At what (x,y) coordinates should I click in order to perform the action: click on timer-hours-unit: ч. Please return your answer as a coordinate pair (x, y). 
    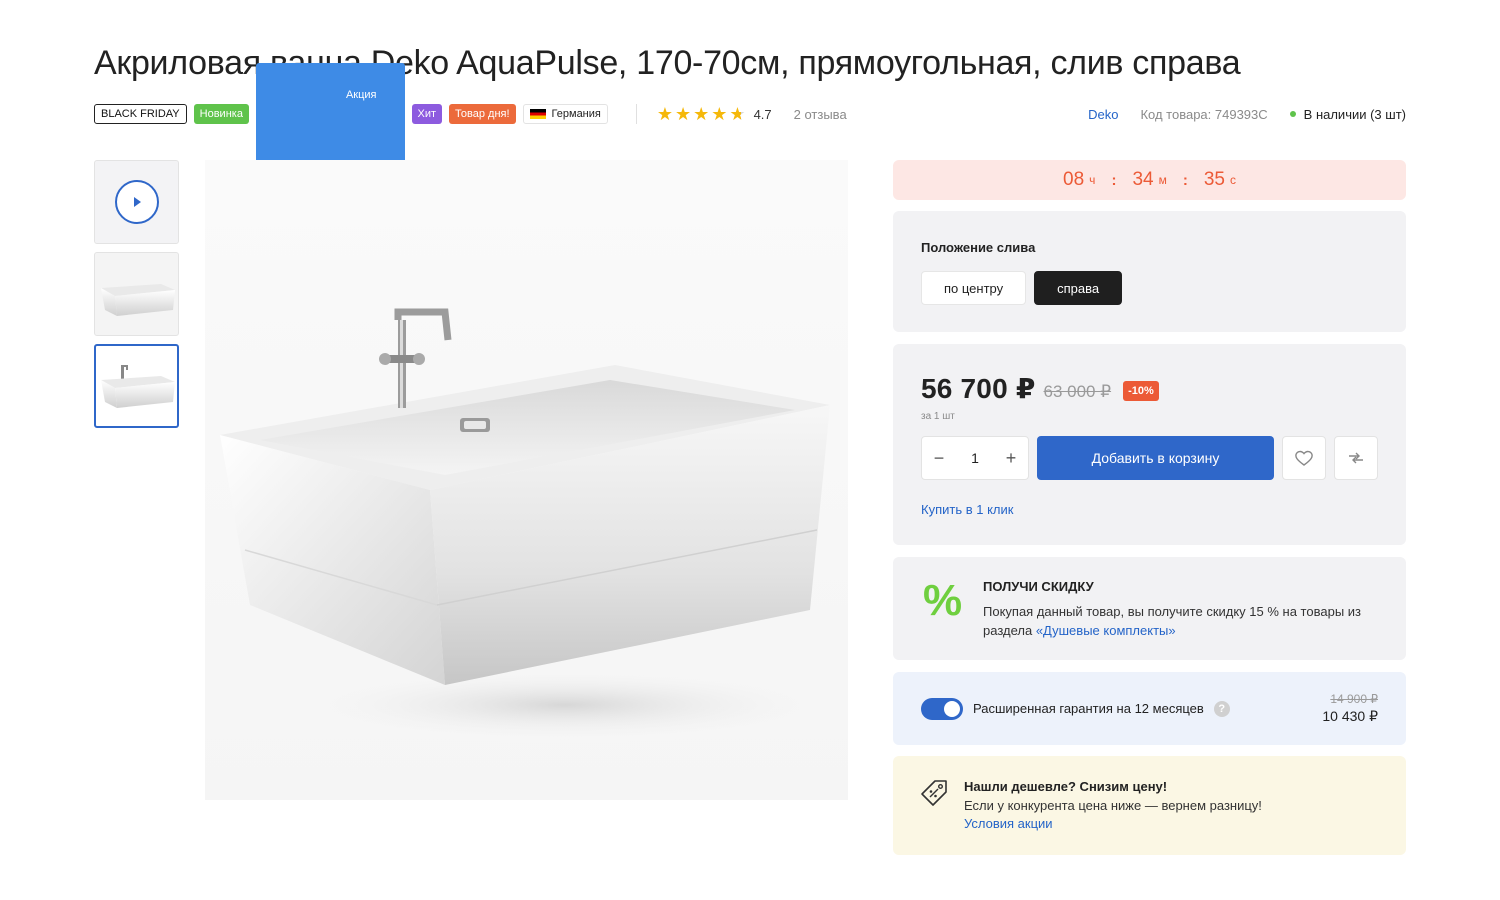
    Looking at the image, I should click on (1092, 180).